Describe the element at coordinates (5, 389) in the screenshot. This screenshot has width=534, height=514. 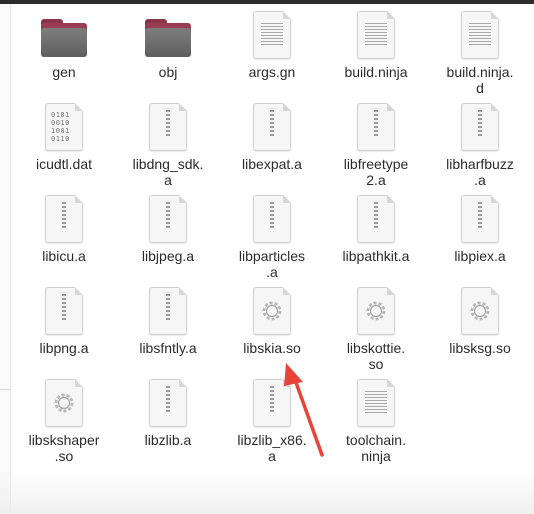
I see `sidebar-divider` at that location.